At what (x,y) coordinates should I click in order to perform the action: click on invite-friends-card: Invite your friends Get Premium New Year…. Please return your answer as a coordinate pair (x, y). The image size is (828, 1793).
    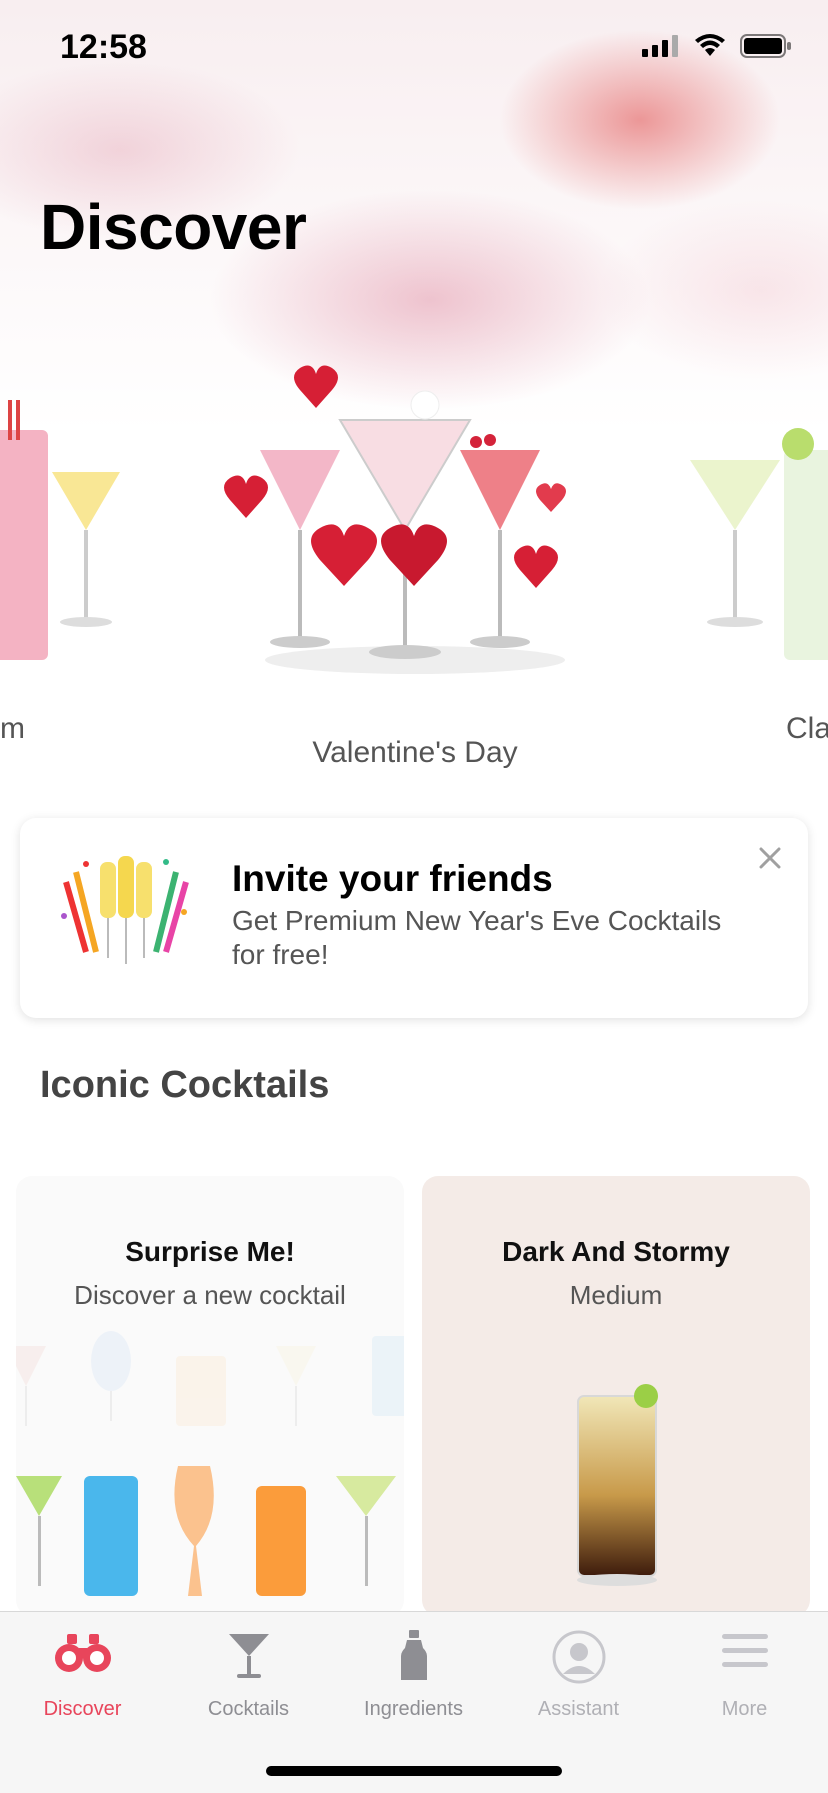
    Looking at the image, I should click on (414, 918).